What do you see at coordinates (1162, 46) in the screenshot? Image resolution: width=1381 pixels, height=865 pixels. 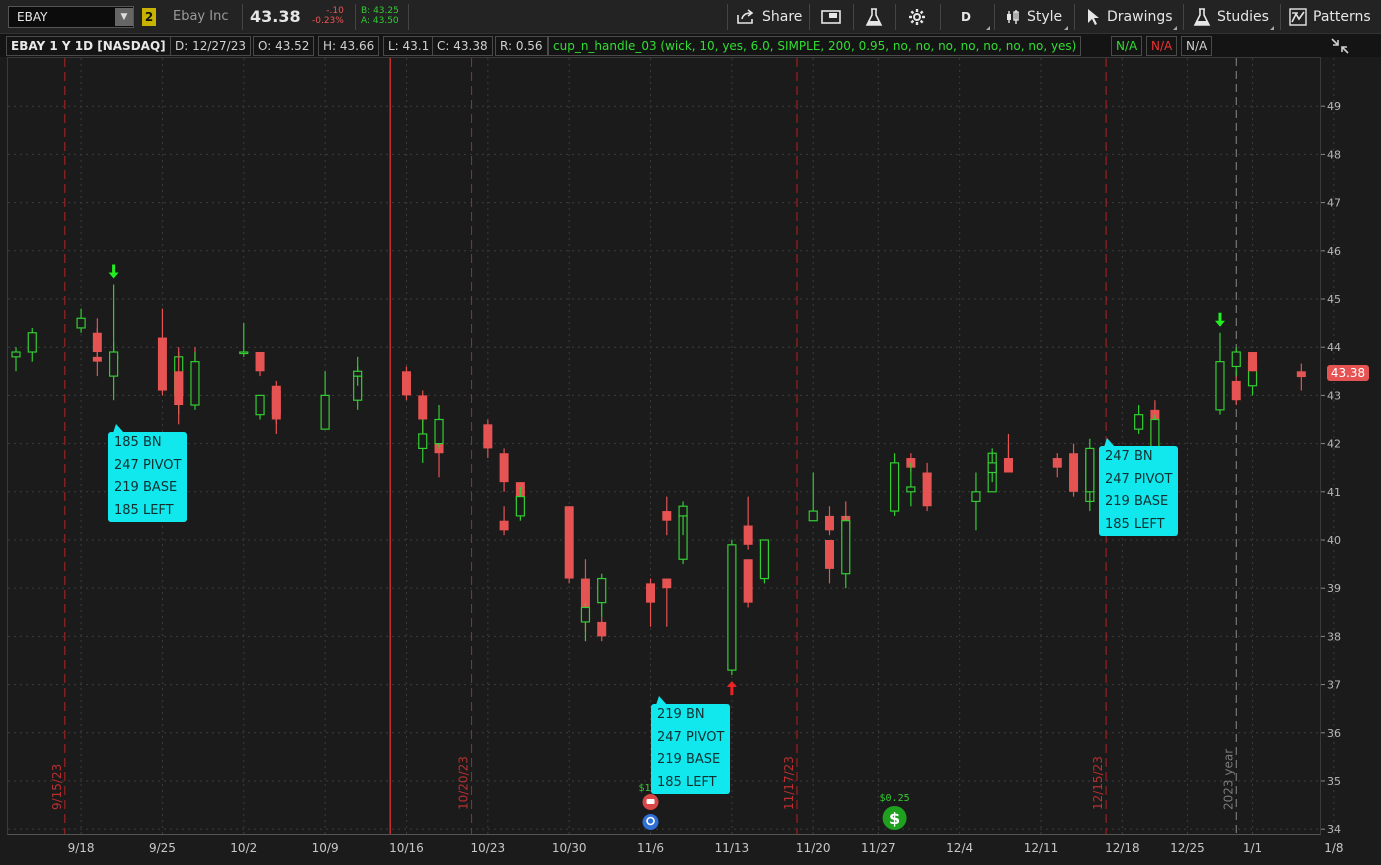 I see `study-value-2: N/A` at bounding box center [1162, 46].